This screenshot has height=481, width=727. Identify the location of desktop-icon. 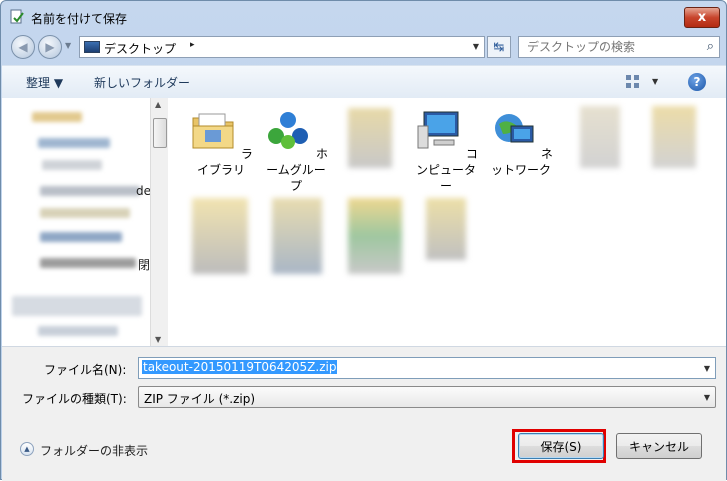
(92, 47).